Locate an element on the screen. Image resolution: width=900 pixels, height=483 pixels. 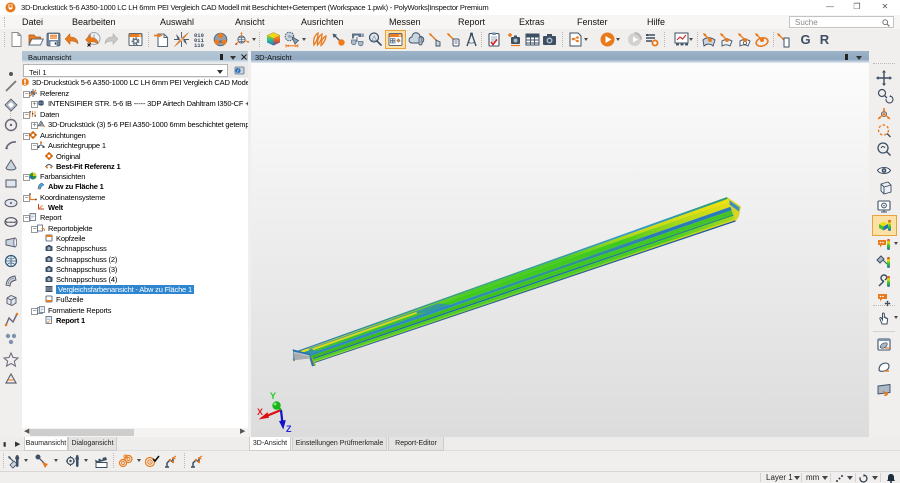
svg-text: Y is located at coordinates (273, 396).